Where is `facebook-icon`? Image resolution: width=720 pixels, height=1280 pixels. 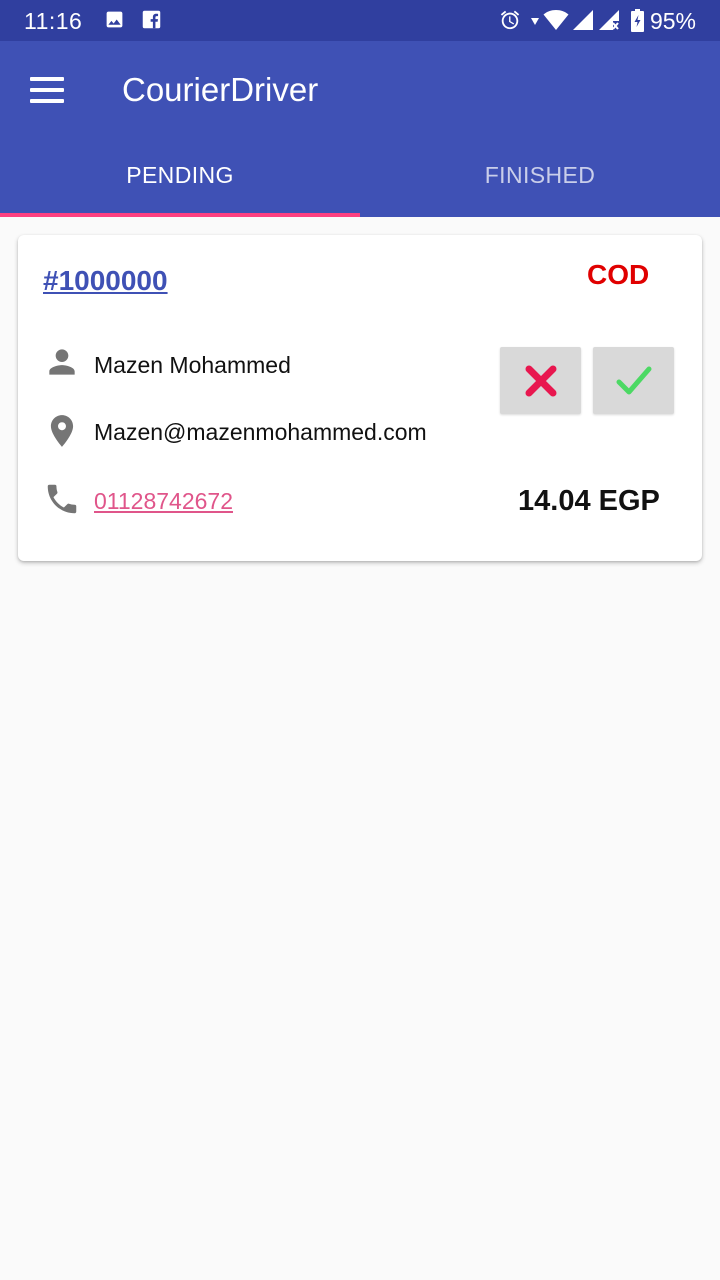 facebook-icon is located at coordinates (151, 19).